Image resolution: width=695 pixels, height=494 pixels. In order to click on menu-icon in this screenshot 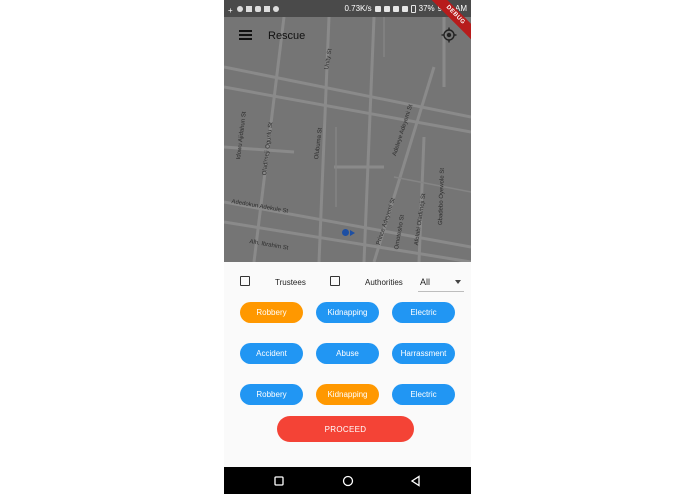, I will do `click(245, 35)`.